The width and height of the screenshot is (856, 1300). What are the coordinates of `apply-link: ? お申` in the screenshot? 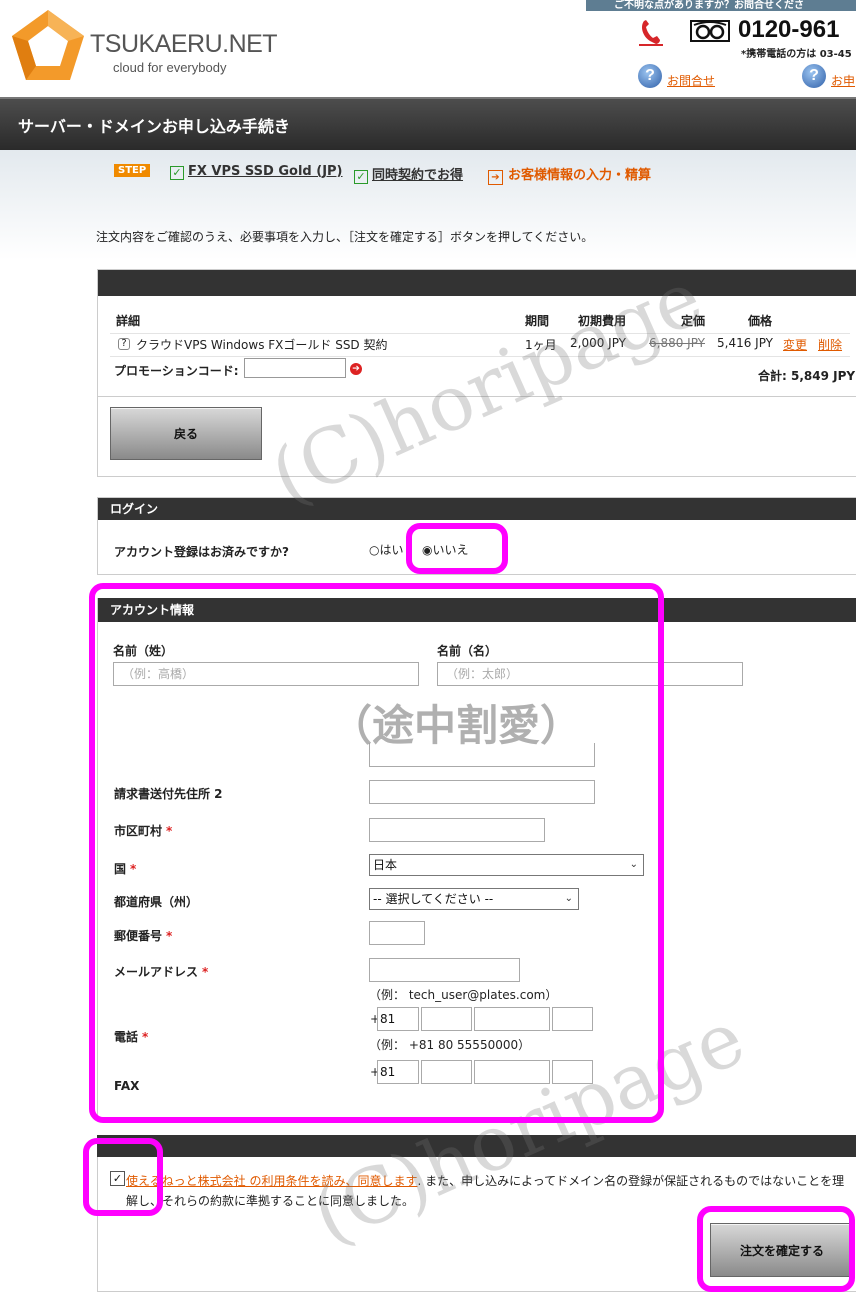 It's located at (829, 77).